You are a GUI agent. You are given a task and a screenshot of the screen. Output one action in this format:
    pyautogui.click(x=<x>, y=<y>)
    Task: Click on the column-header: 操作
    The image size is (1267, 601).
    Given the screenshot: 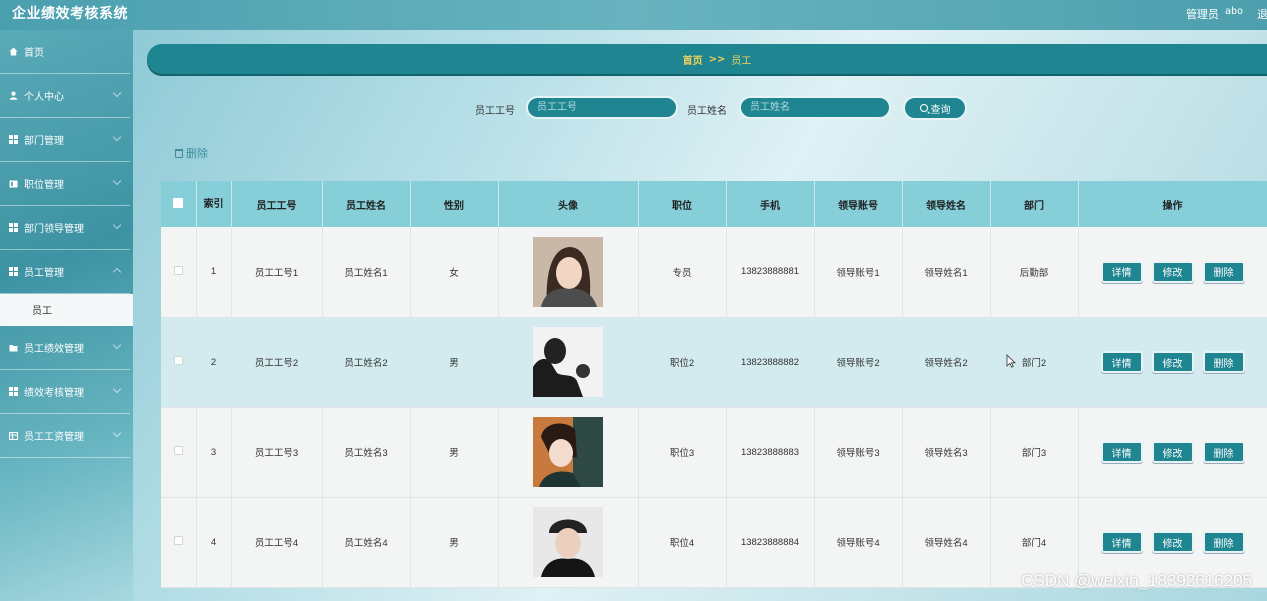 What is the action you would take?
    pyautogui.click(x=1172, y=204)
    